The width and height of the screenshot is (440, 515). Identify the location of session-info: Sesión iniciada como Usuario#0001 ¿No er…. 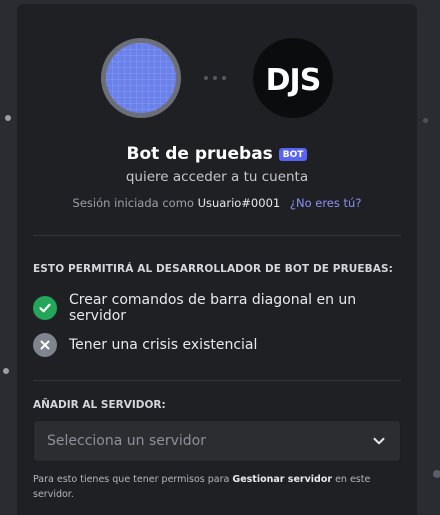
(217, 203).